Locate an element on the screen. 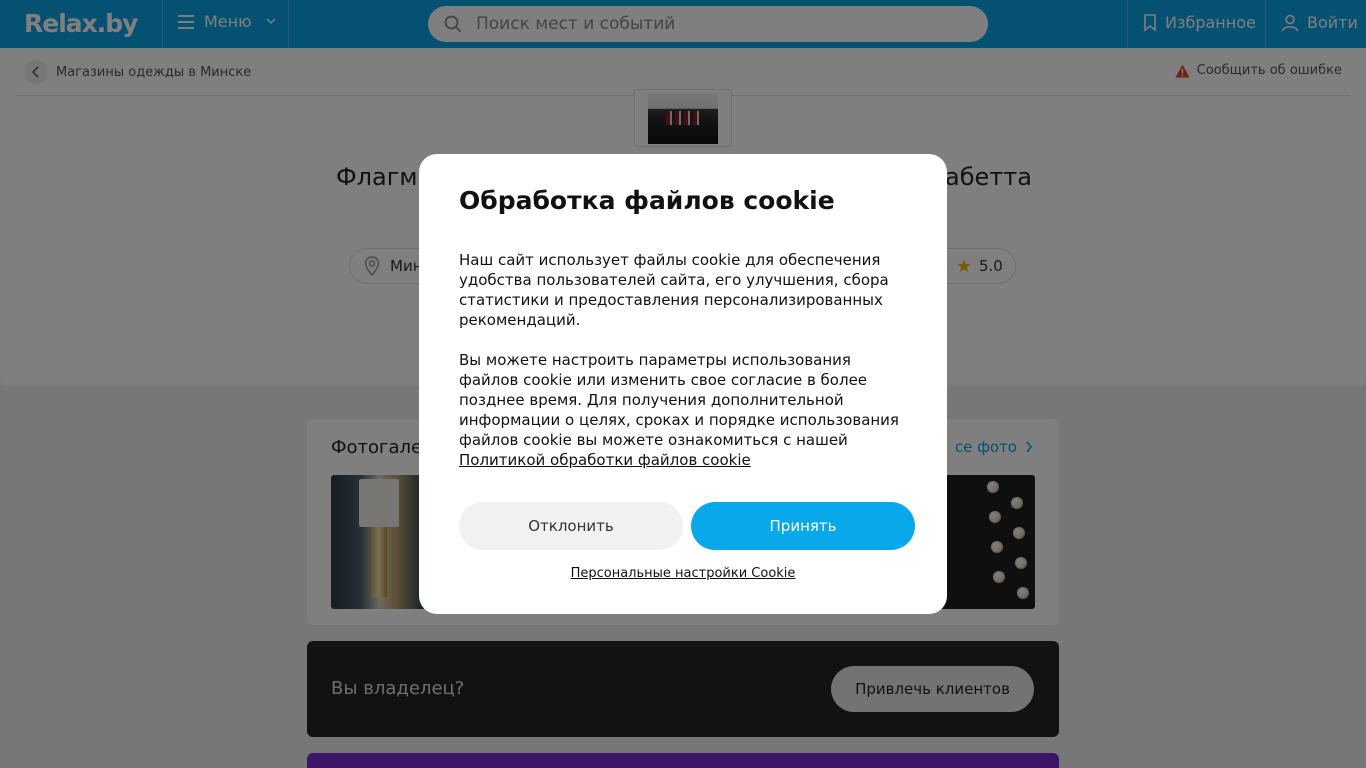  accept-button: Принять is located at coordinates (803, 526).